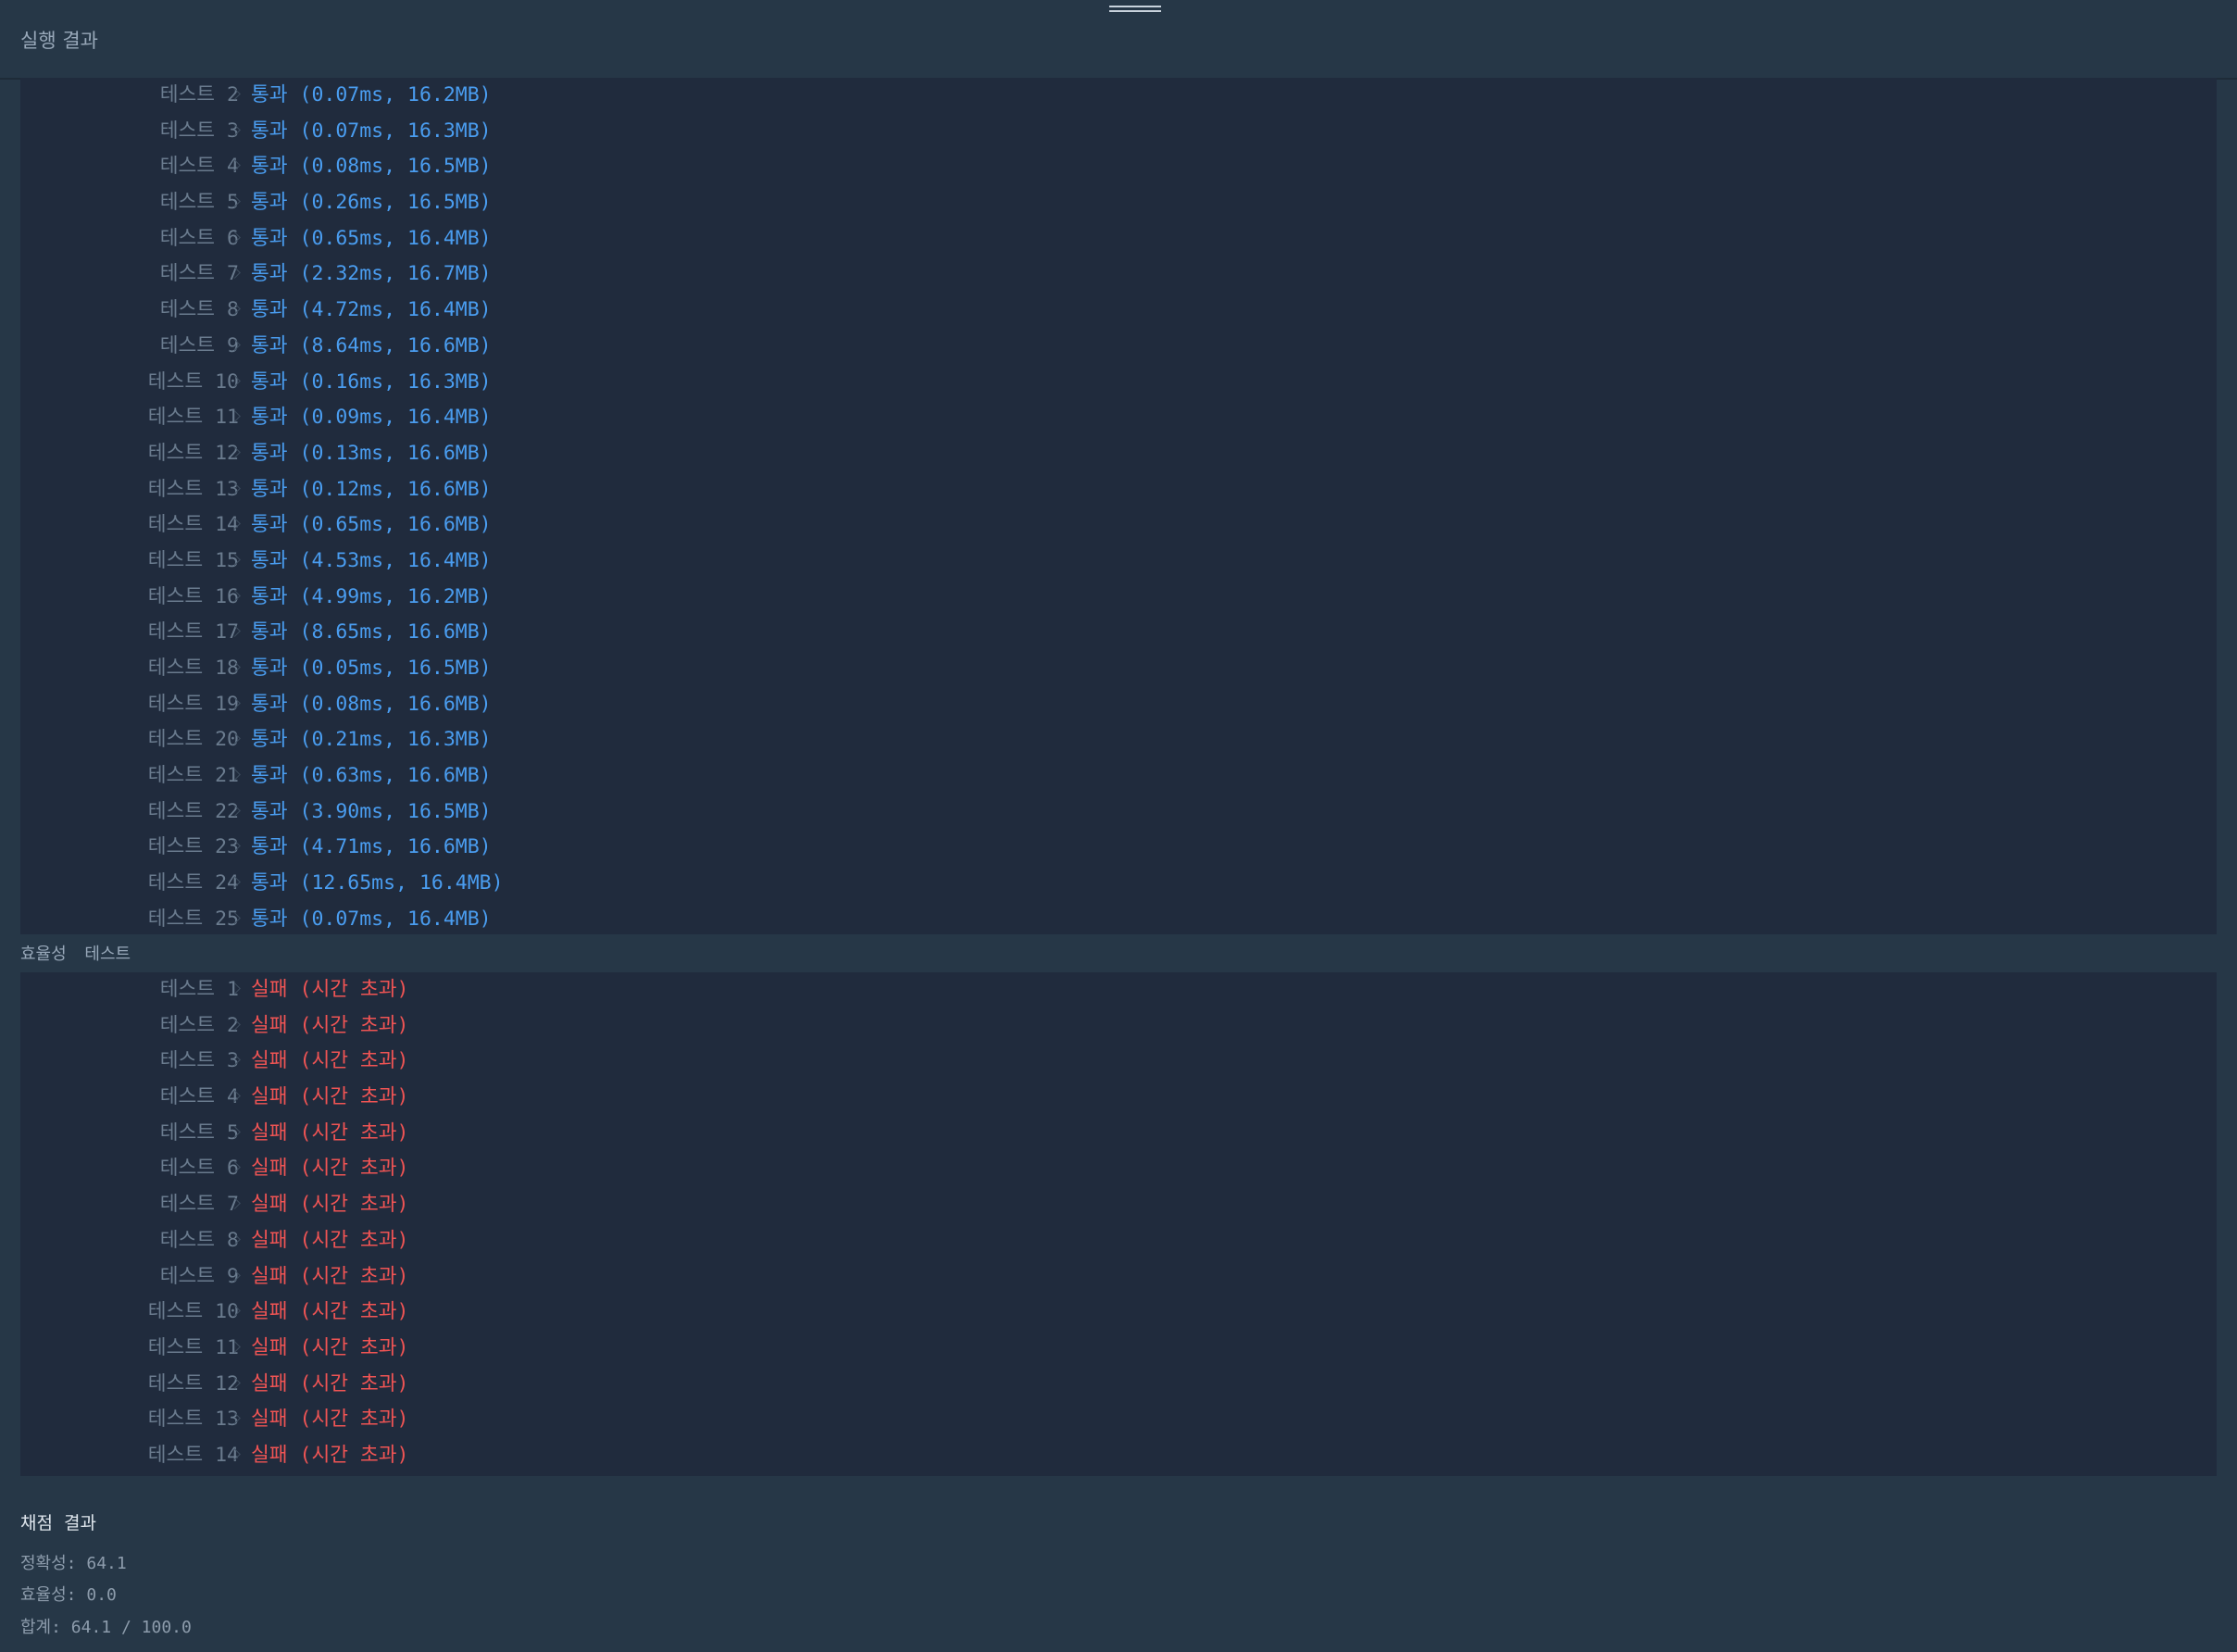 The width and height of the screenshot is (2237, 1652). Describe the element at coordinates (1118, 669) in the screenshot. I see `test-result-row: 테스트 18 통과 (0.05ms, 16.5MB)` at that location.